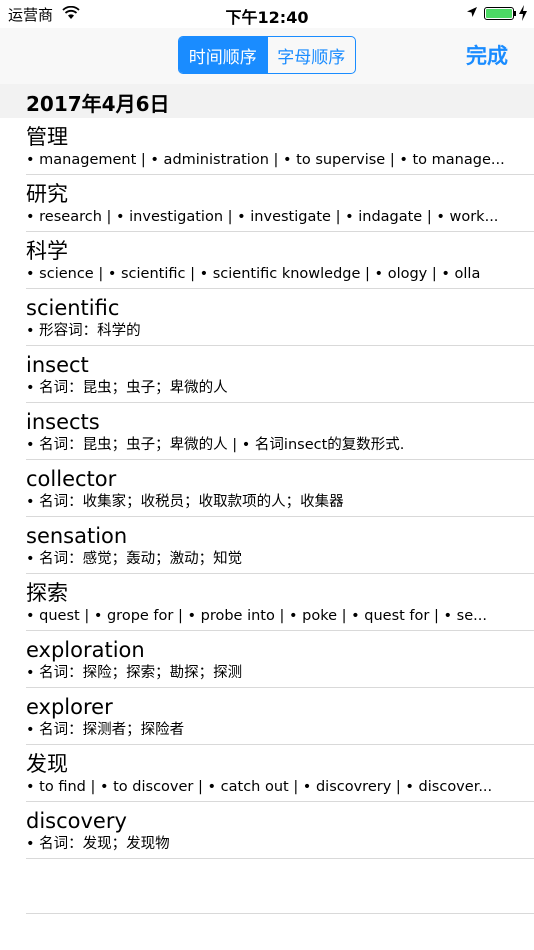  I want to click on list-item: collector • 名词：收集家；收税员；收取款项的人；收集器, so click(280, 488).